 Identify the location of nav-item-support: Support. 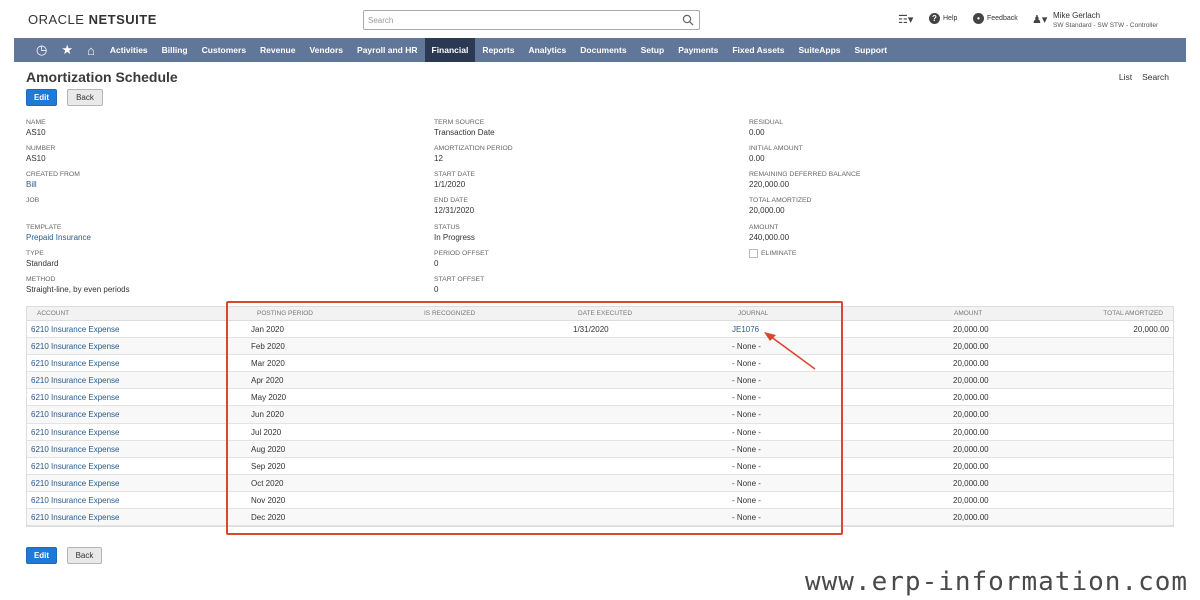
(871, 50).